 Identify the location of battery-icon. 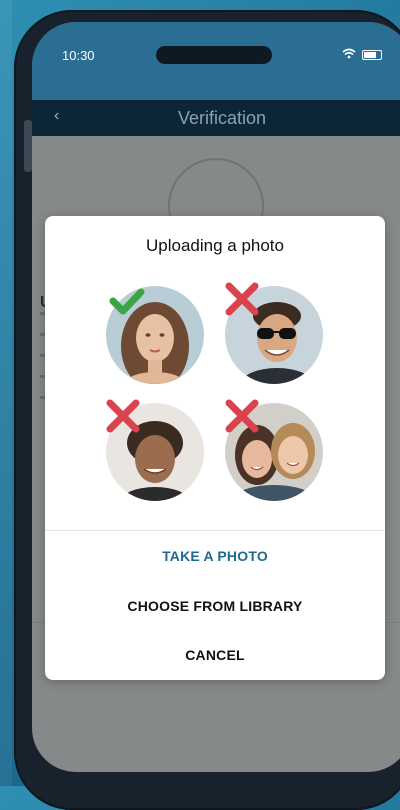
(372, 54).